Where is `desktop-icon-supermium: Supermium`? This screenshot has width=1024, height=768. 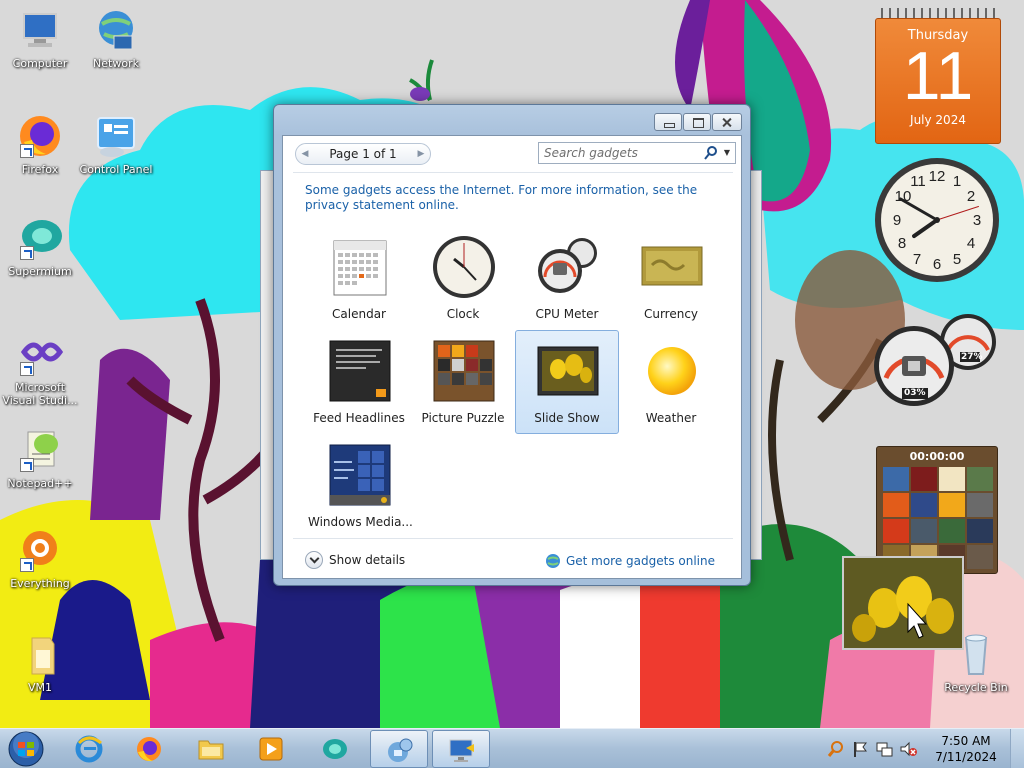 desktop-icon-supermium: Supermium is located at coordinates (40, 246).